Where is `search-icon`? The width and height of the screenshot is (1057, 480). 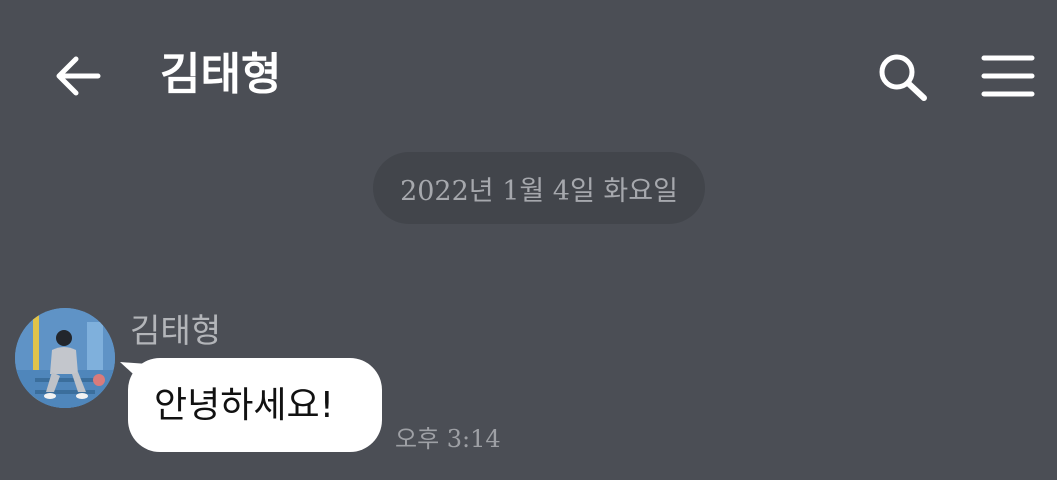
search-icon is located at coordinates (903, 77).